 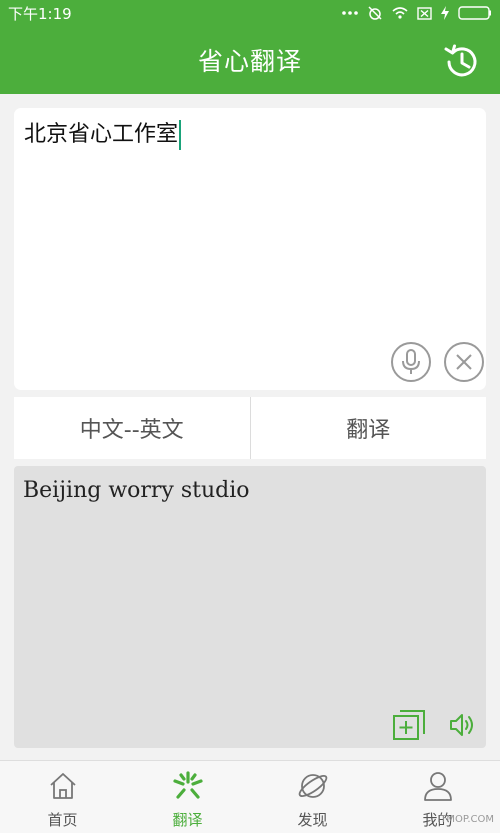 I want to click on alarm-off-icon, so click(x=375, y=13).